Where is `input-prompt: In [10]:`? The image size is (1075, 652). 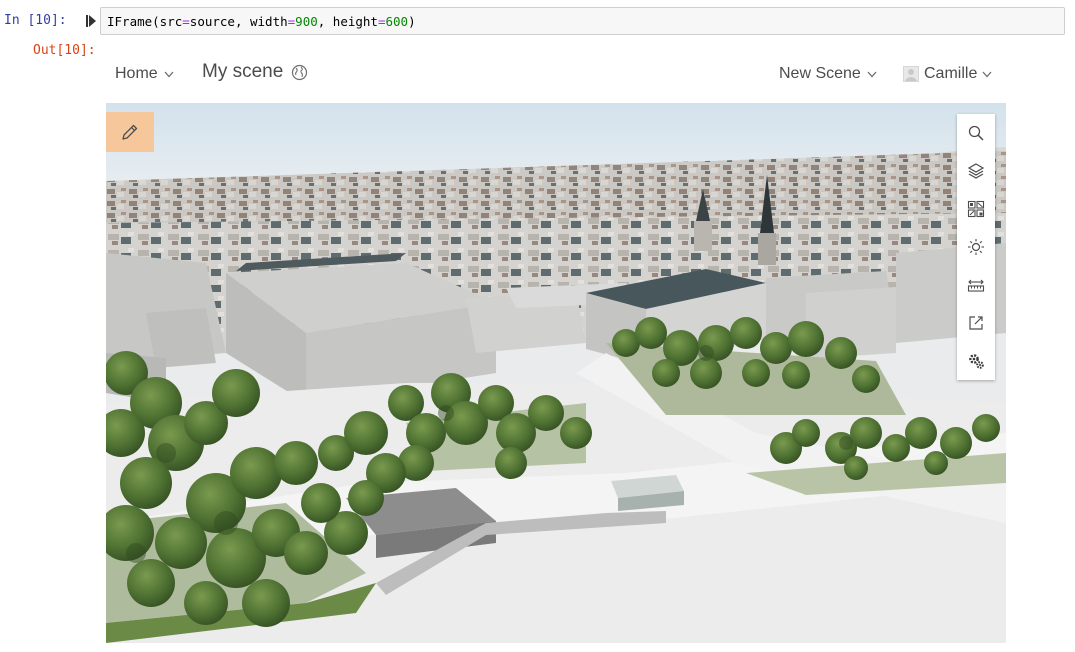
input-prompt: In [10]: is located at coordinates (35, 20).